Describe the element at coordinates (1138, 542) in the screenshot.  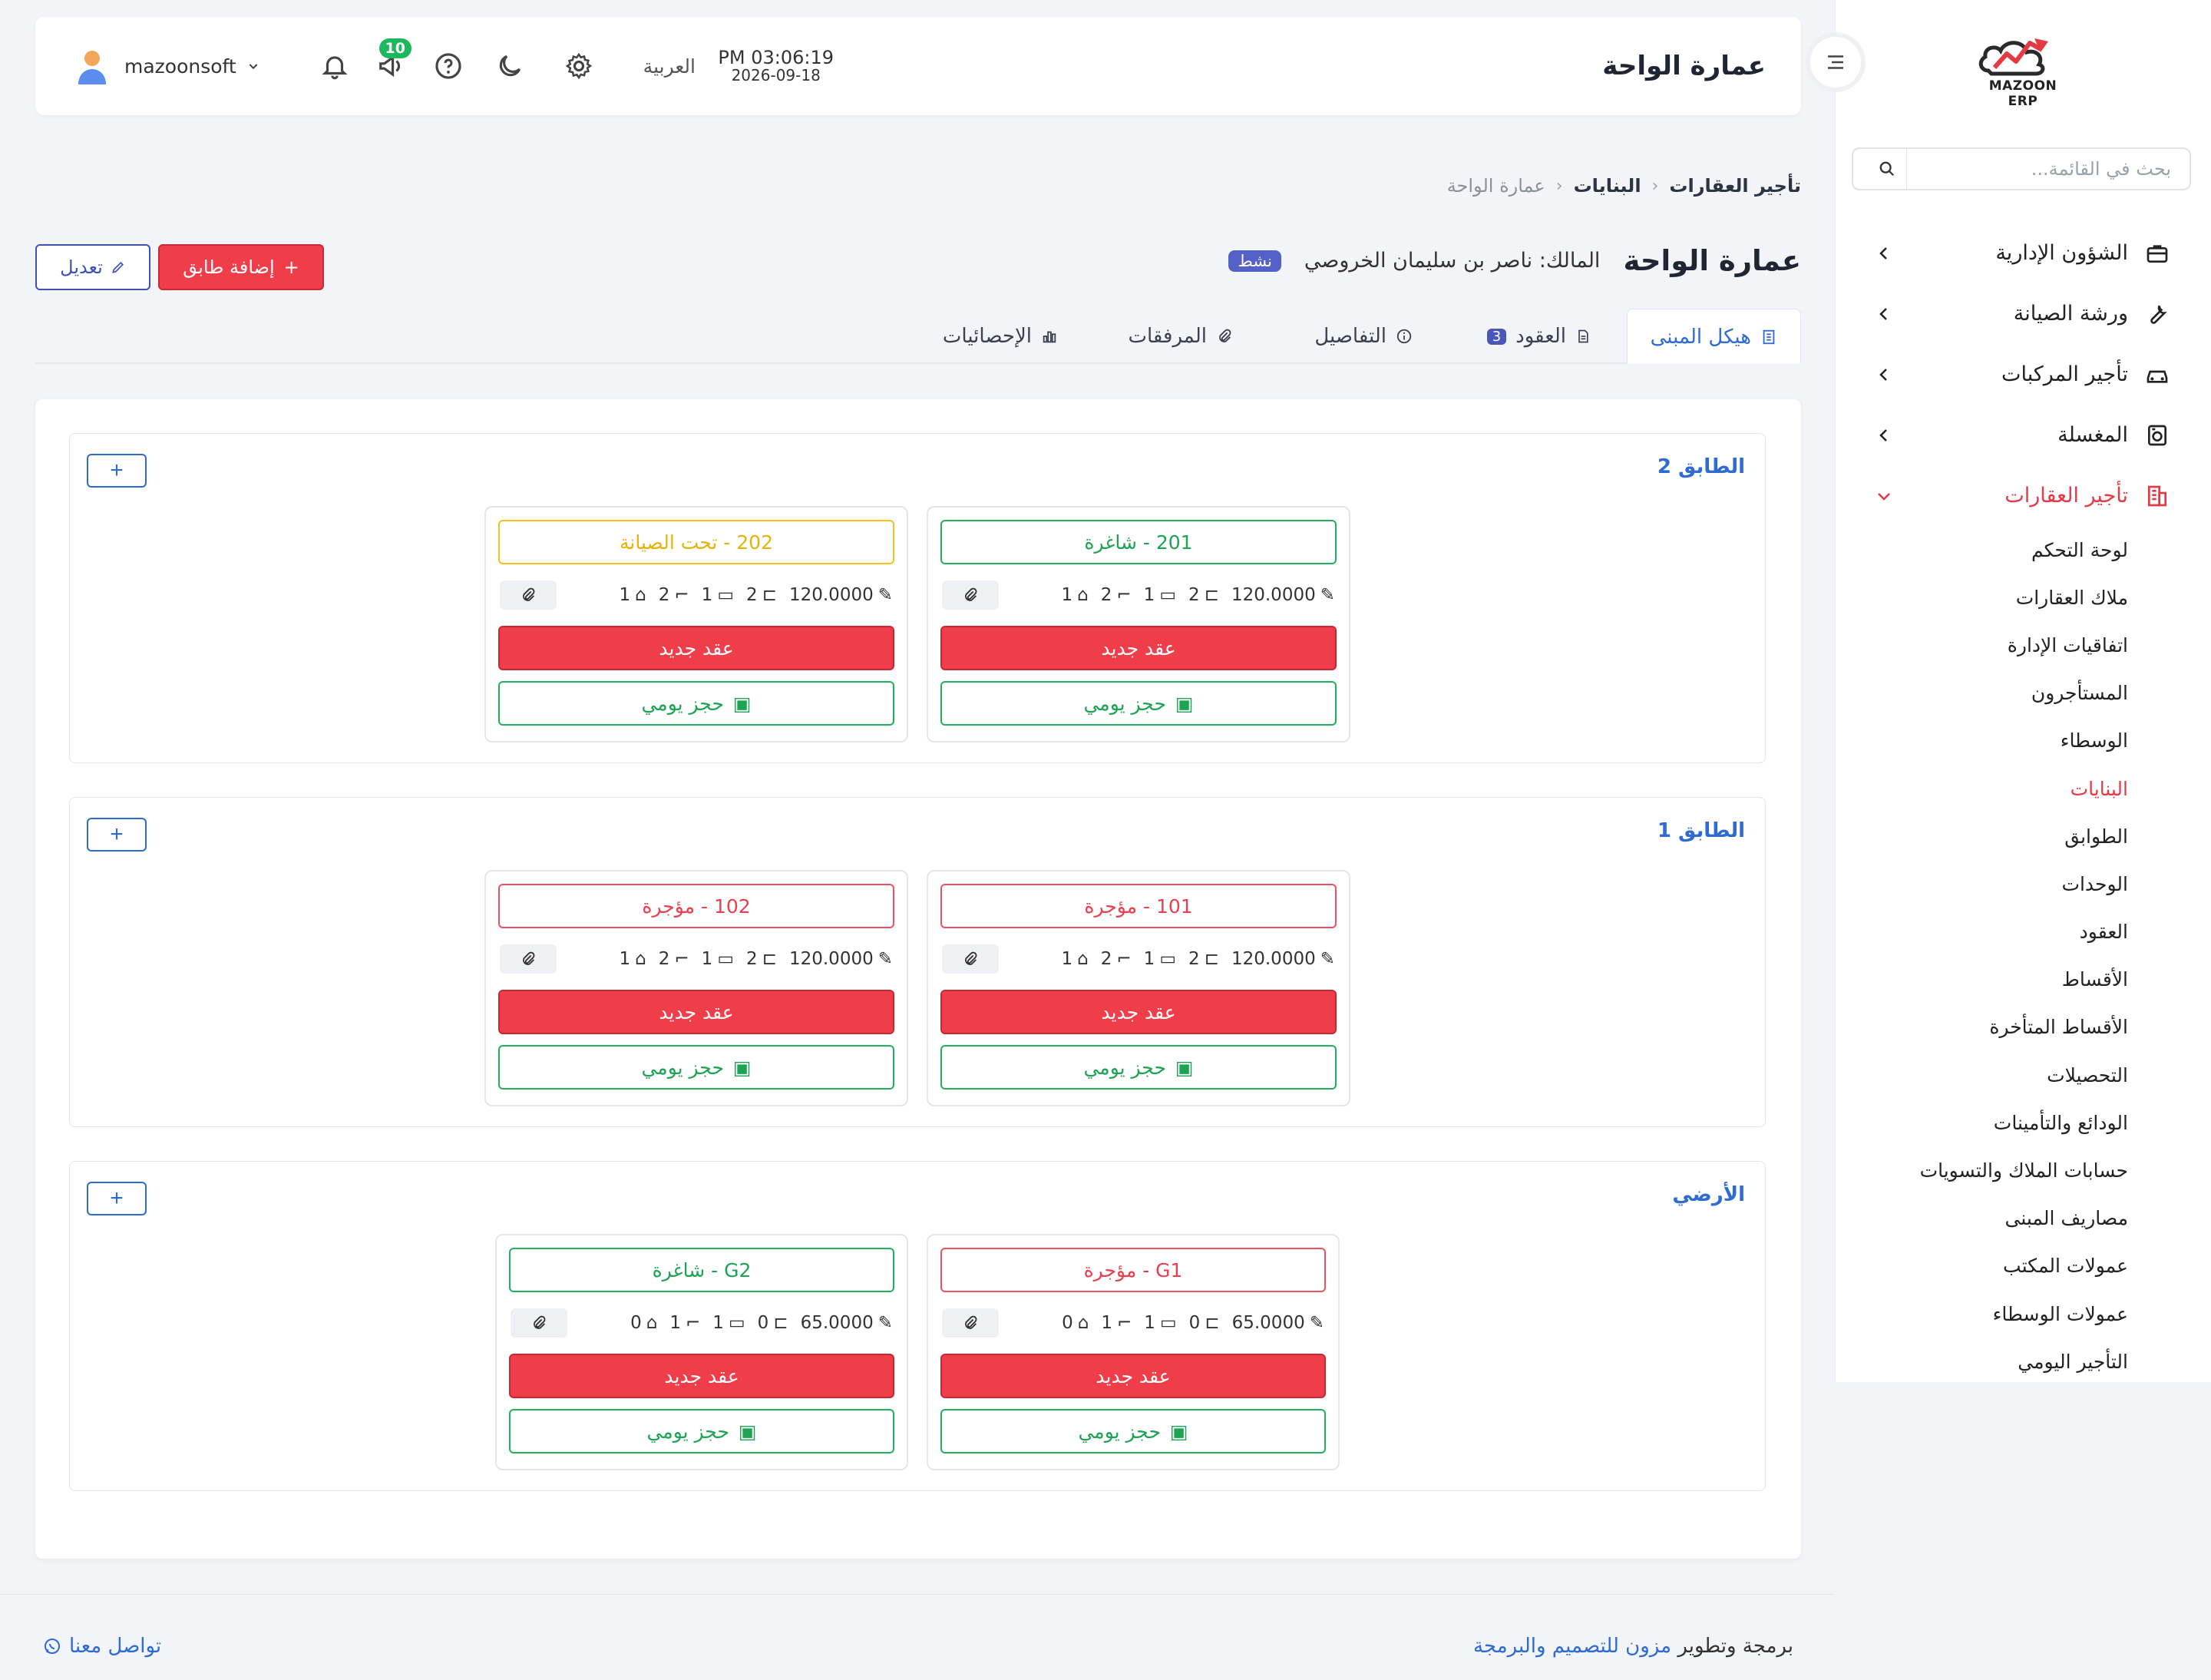
I see `unit-status: 201 - شاغرة` at that location.